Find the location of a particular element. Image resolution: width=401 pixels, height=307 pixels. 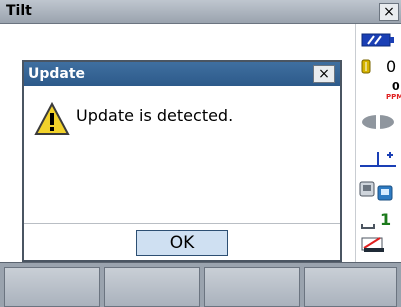

dialog-footer: OK is located at coordinates (182, 241).